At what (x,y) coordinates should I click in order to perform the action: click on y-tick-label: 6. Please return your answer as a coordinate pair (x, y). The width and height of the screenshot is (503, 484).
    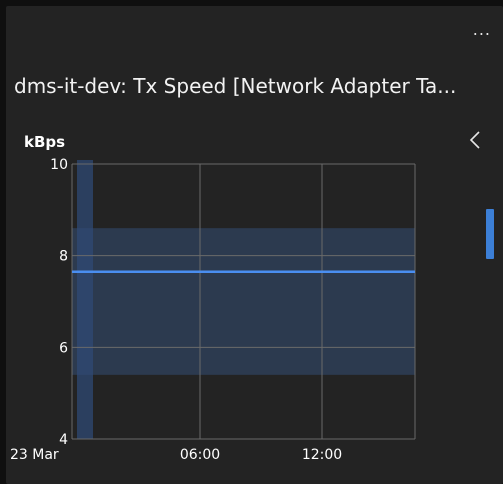
    Looking at the image, I should click on (63, 348).